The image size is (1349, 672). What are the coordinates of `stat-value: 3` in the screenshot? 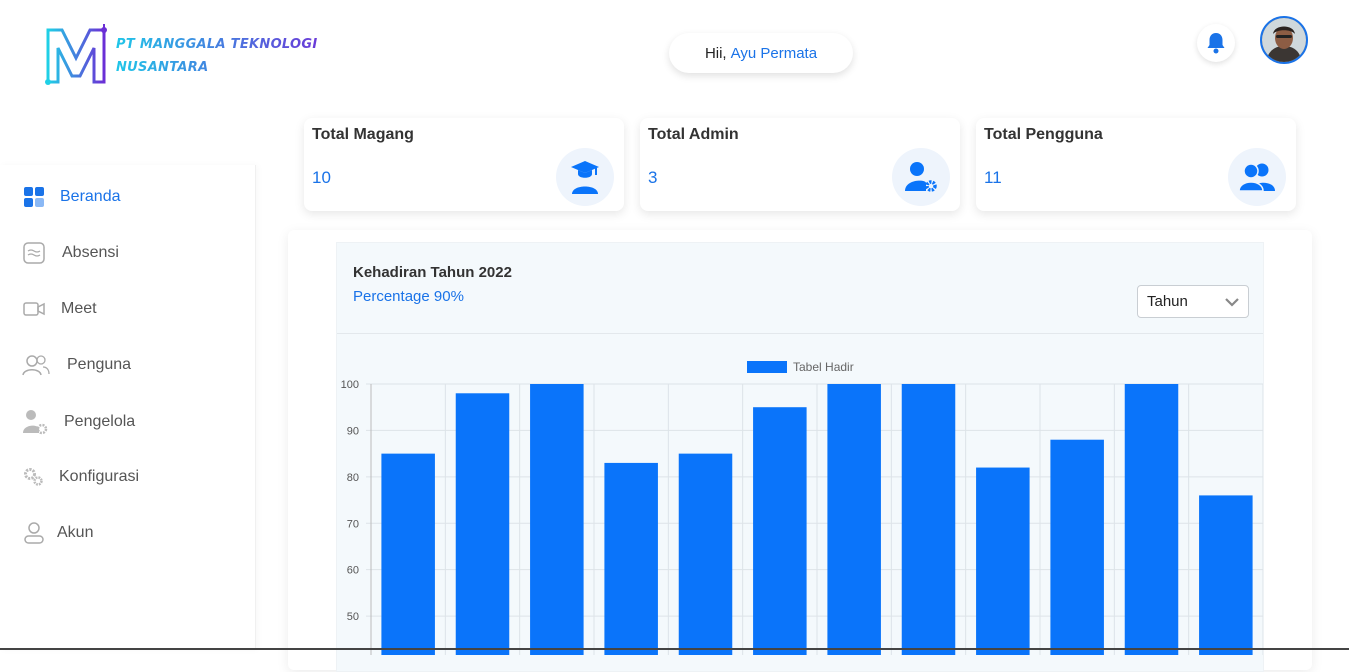 It's located at (653, 177).